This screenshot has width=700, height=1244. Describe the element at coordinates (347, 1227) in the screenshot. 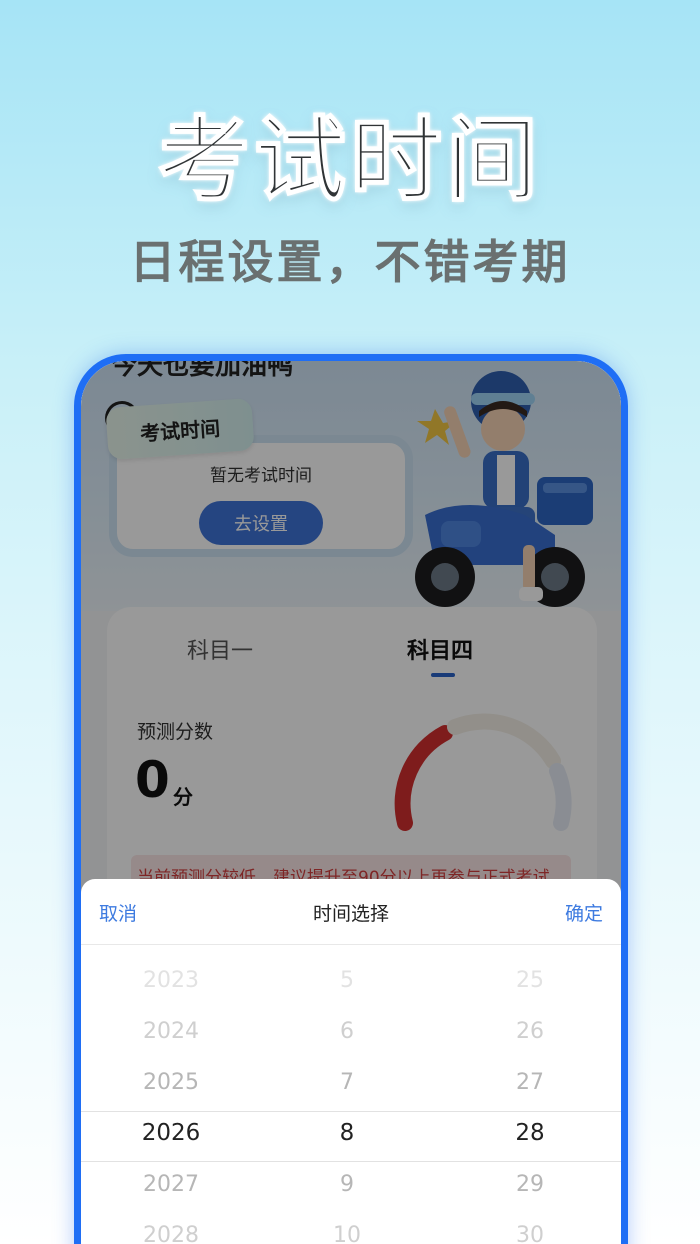

I see `month-option: 10` at that location.